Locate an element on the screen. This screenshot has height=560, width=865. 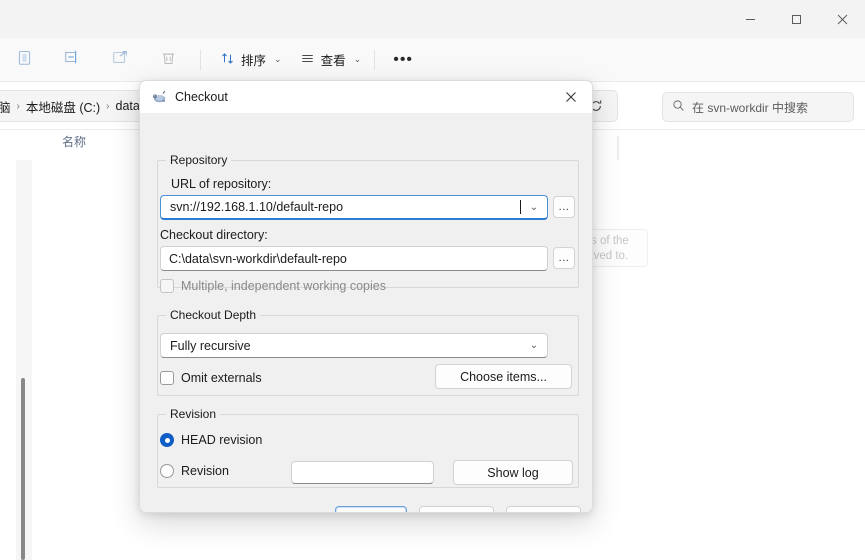
search-icon is located at coordinates (678, 107).